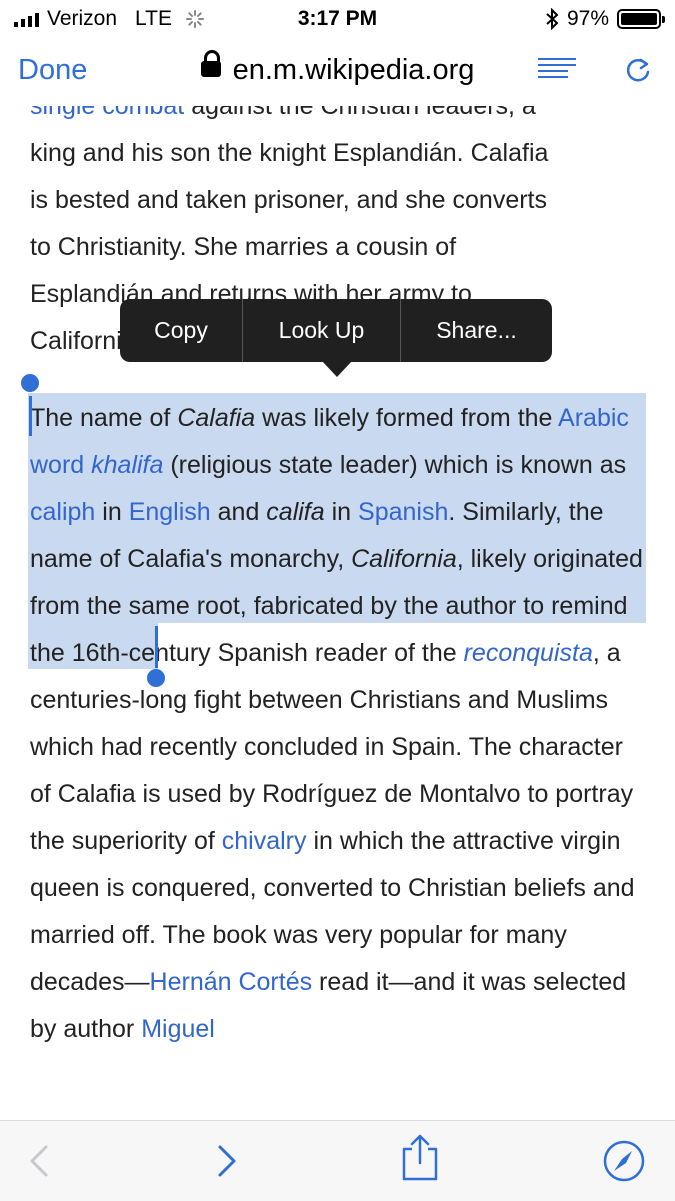 This screenshot has height=1201, width=675. What do you see at coordinates (30, 383) in the screenshot?
I see `selection-start-handle` at bounding box center [30, 383].